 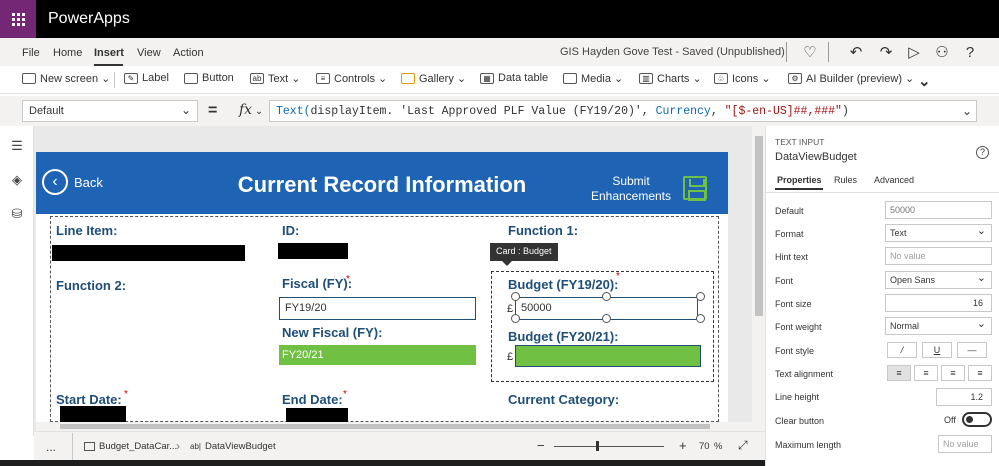 What do you see at coordinates (717, 111) in the screenshot?
I see `formula-comma: ,` at bounding box center [717, 111].